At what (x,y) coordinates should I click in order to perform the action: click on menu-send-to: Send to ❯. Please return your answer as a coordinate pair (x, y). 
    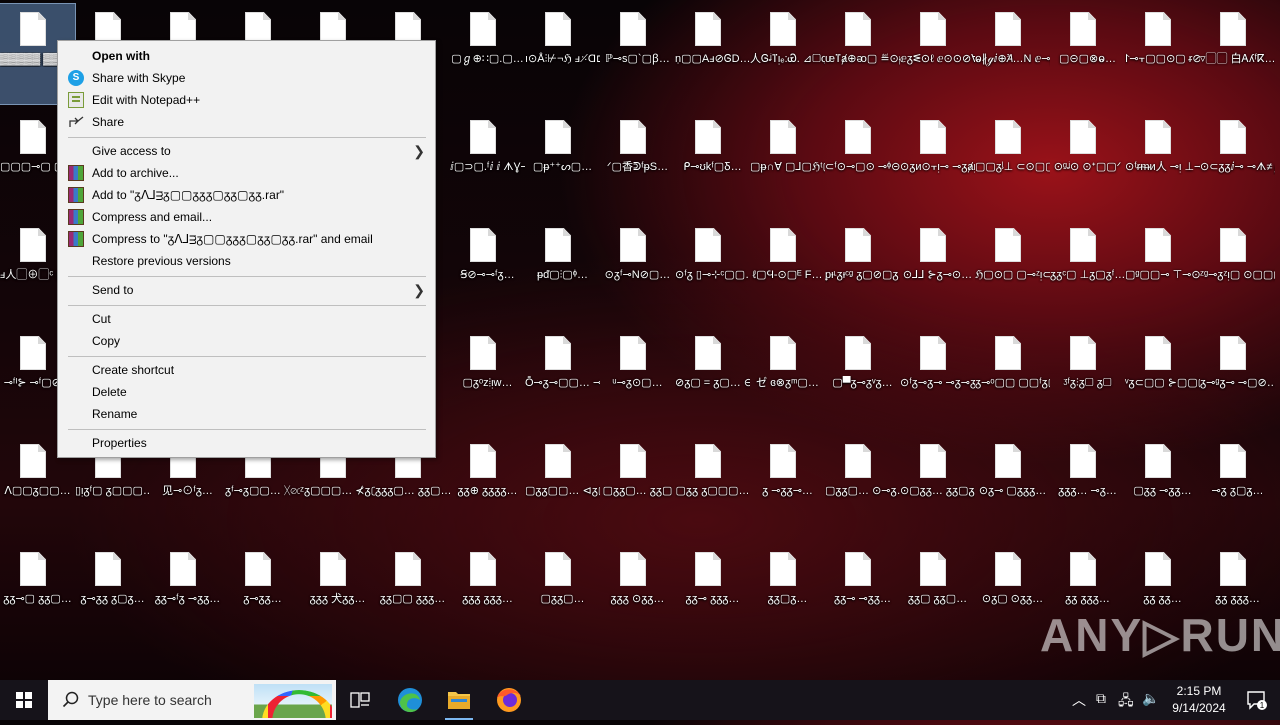
    Looking at the image, I should click on (246, 290).